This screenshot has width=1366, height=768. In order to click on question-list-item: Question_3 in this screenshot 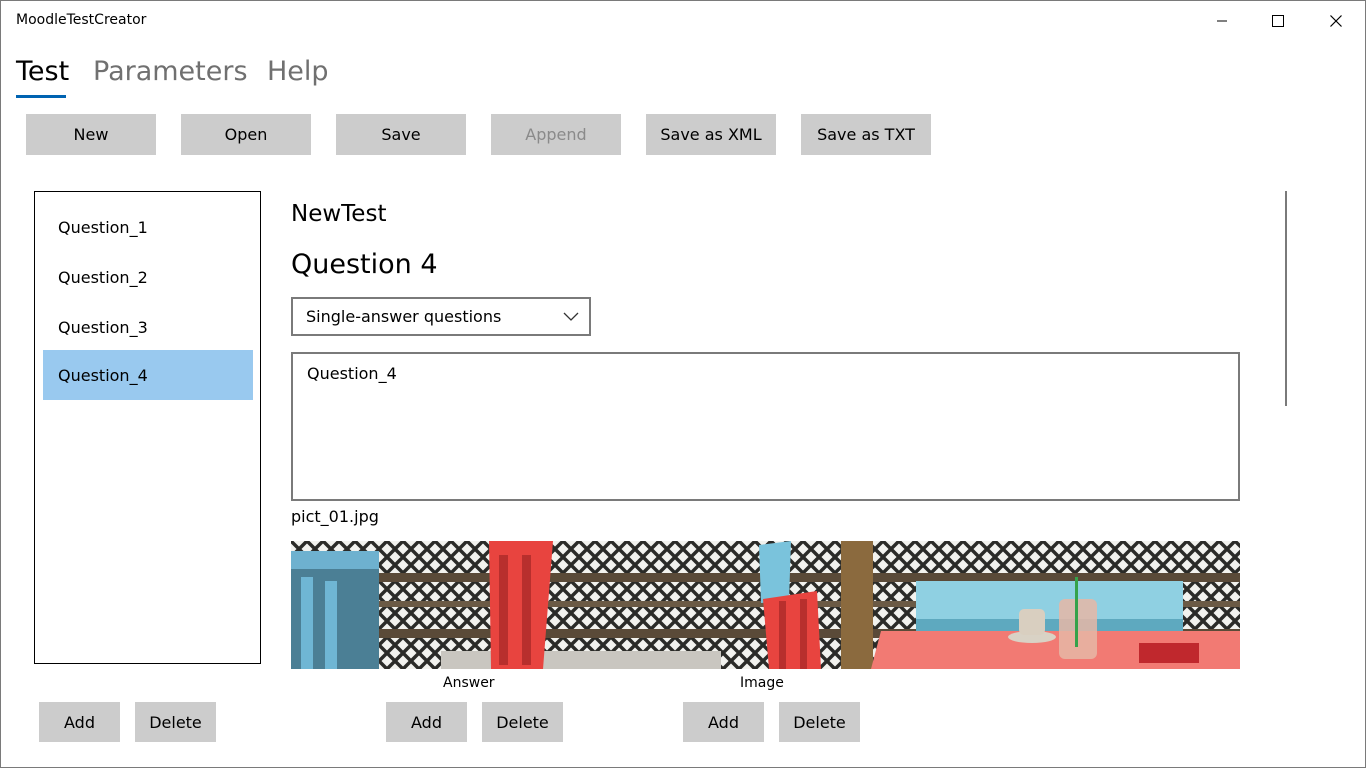, I will do `click(148, 327)`.